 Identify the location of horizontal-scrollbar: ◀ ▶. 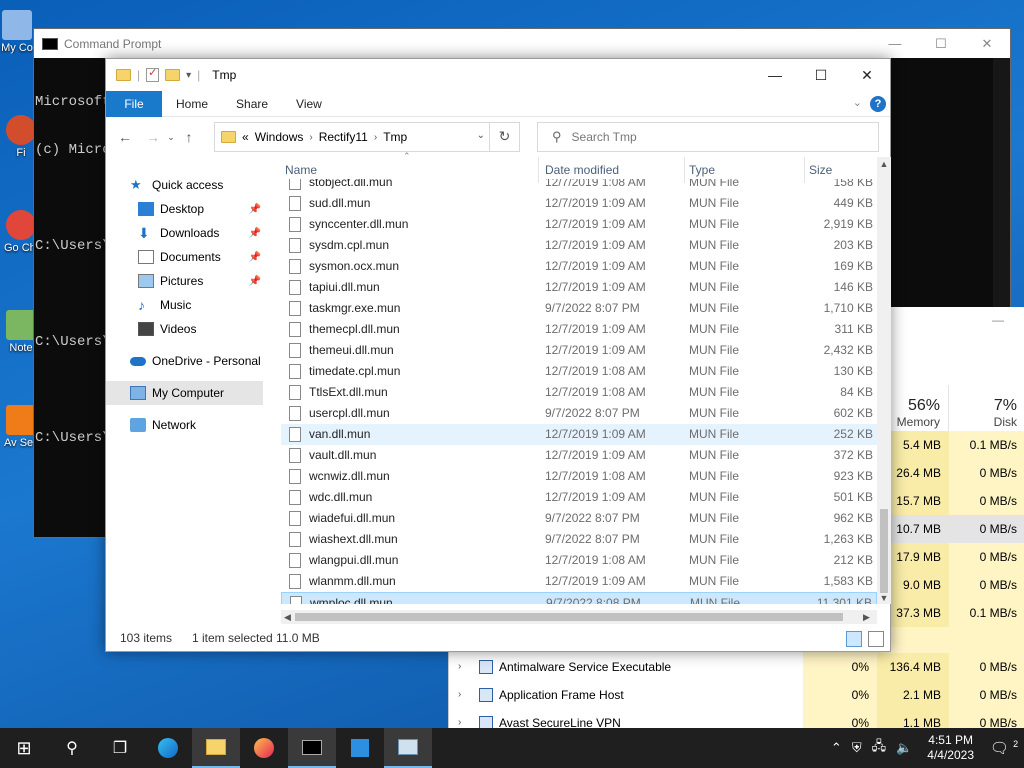
(579, 617).